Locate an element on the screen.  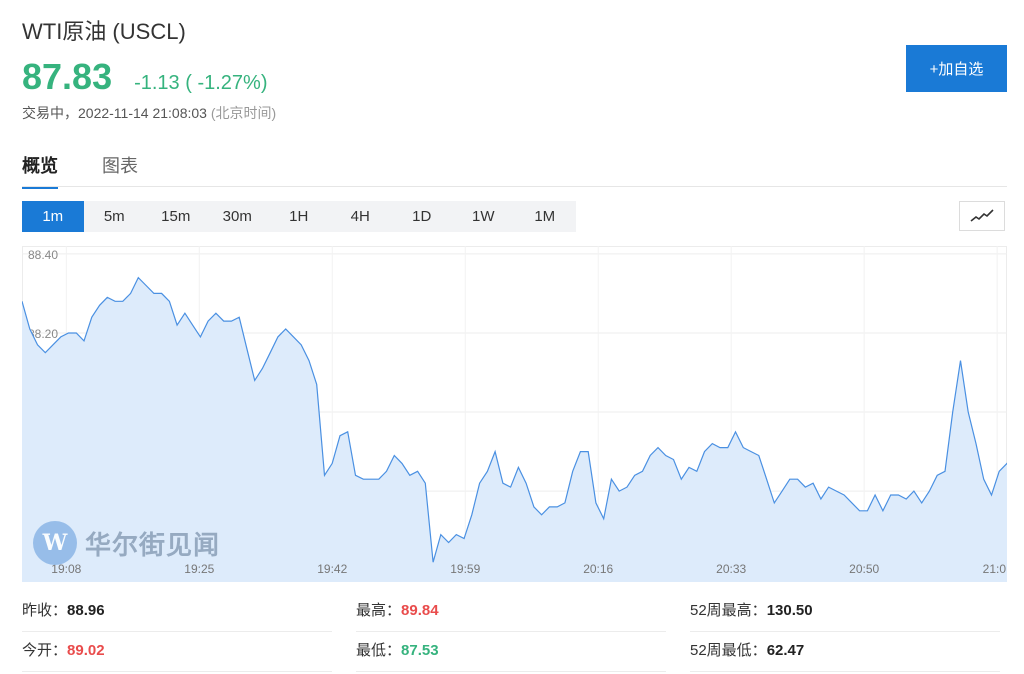
stat-value: 62.47 is located at coordinates (785, 650).